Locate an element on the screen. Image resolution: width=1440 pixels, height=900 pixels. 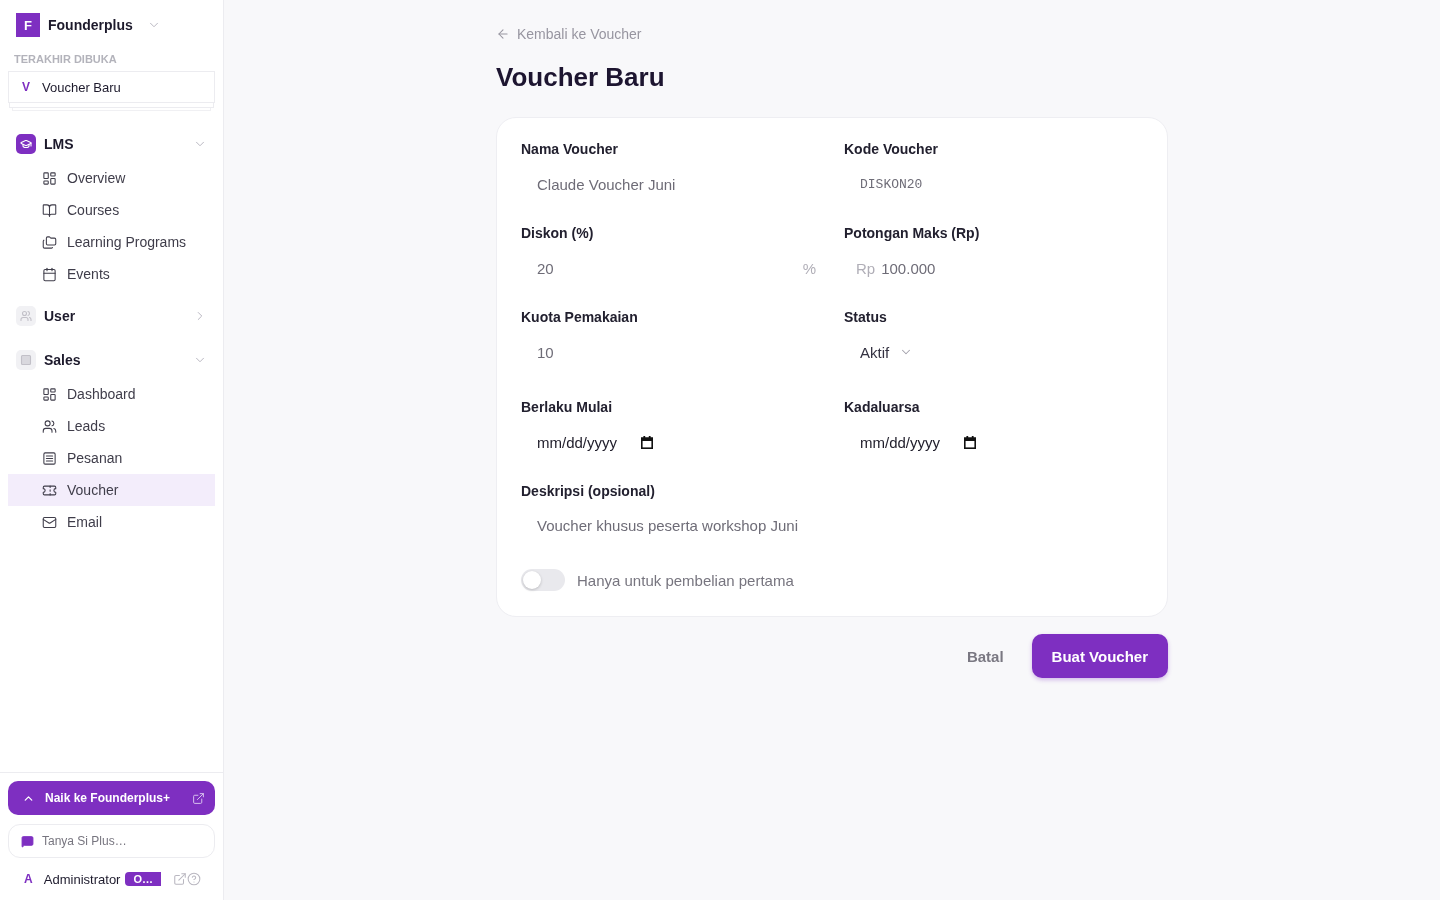
field-label: Nama Voucher is located at coordinates (570, 149).